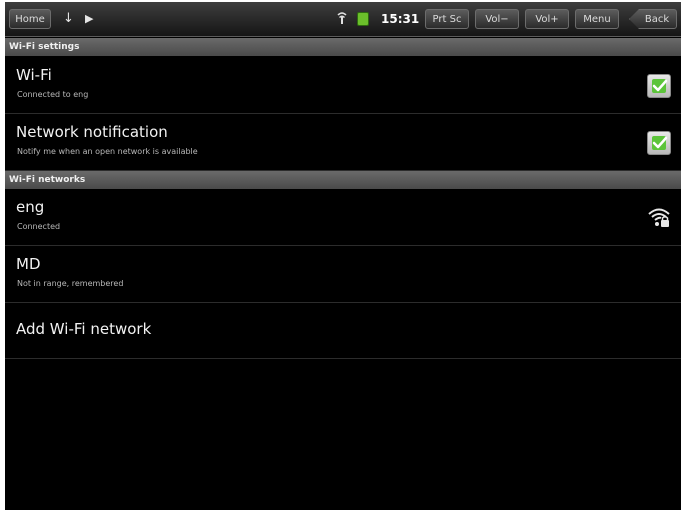 This screenshot has height=512, width=686. What do you see at coordinates (343, 331) in the screenshot?
I see `add-wifi-network-row: Add Wi-Fi network` at bounding box center [343, 331].